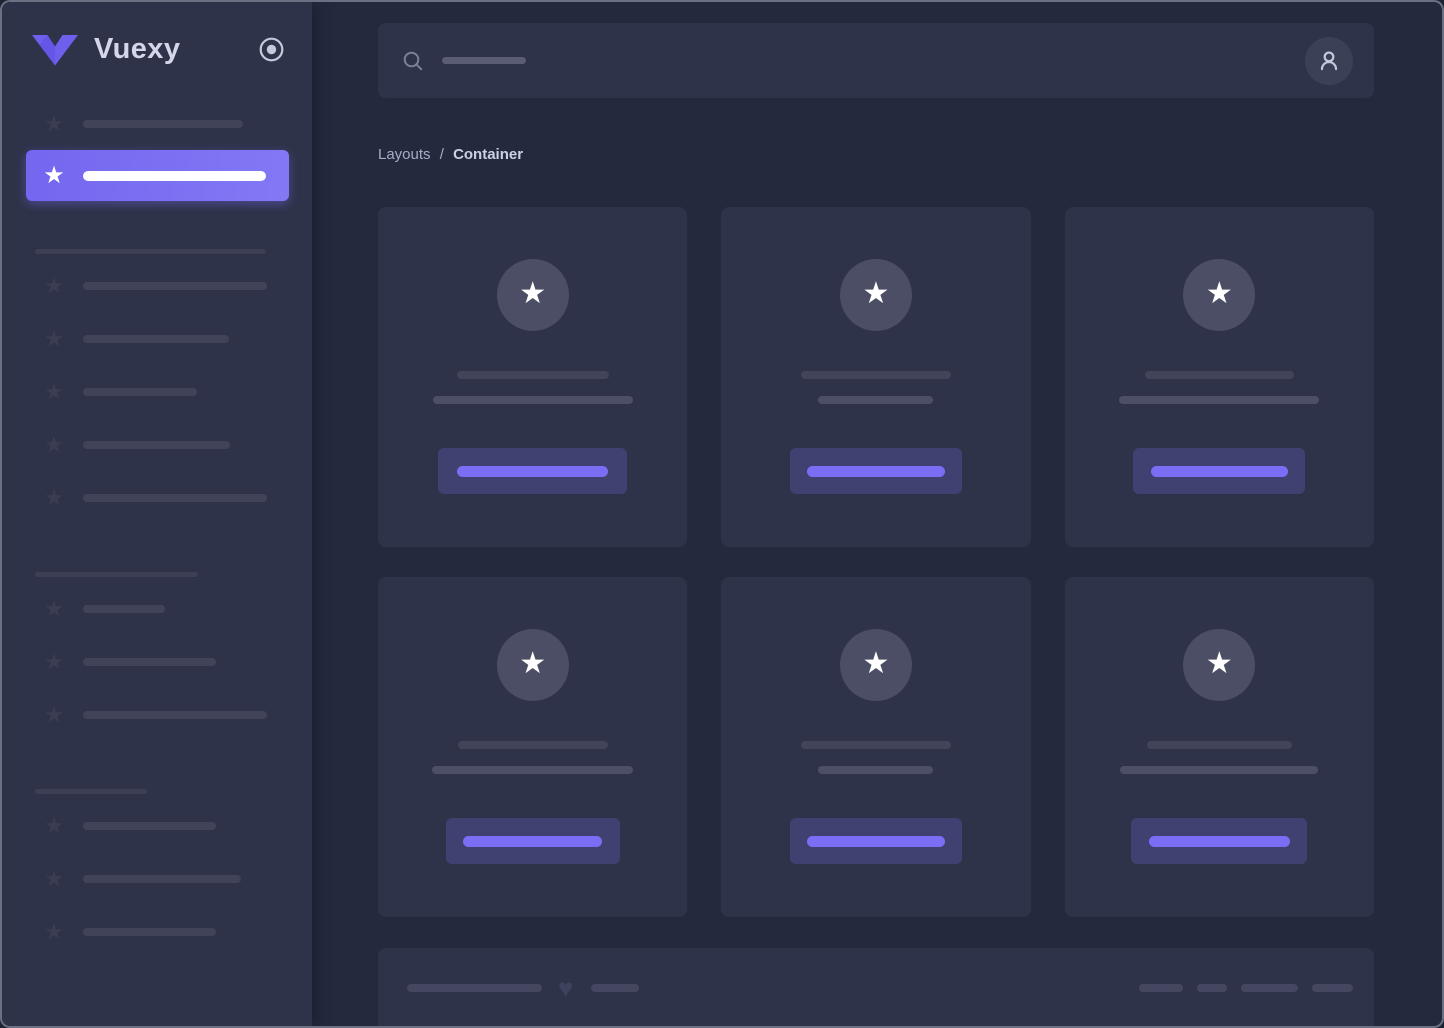 Image resolution: width=1444 pixels, height=1028 pixels. I want to click on sidebar-header: Vuexy, so click(157, 49).